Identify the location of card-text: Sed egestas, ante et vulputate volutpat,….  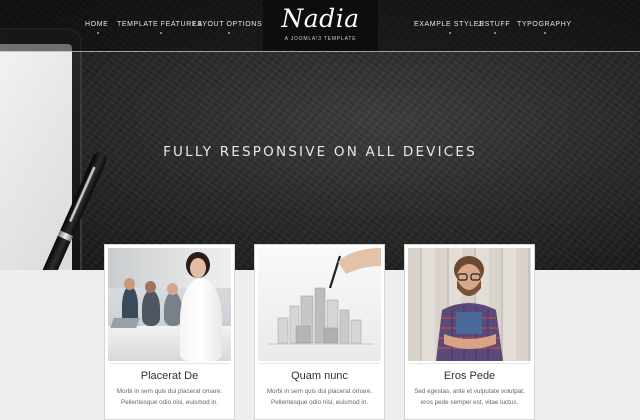
(469, 397).